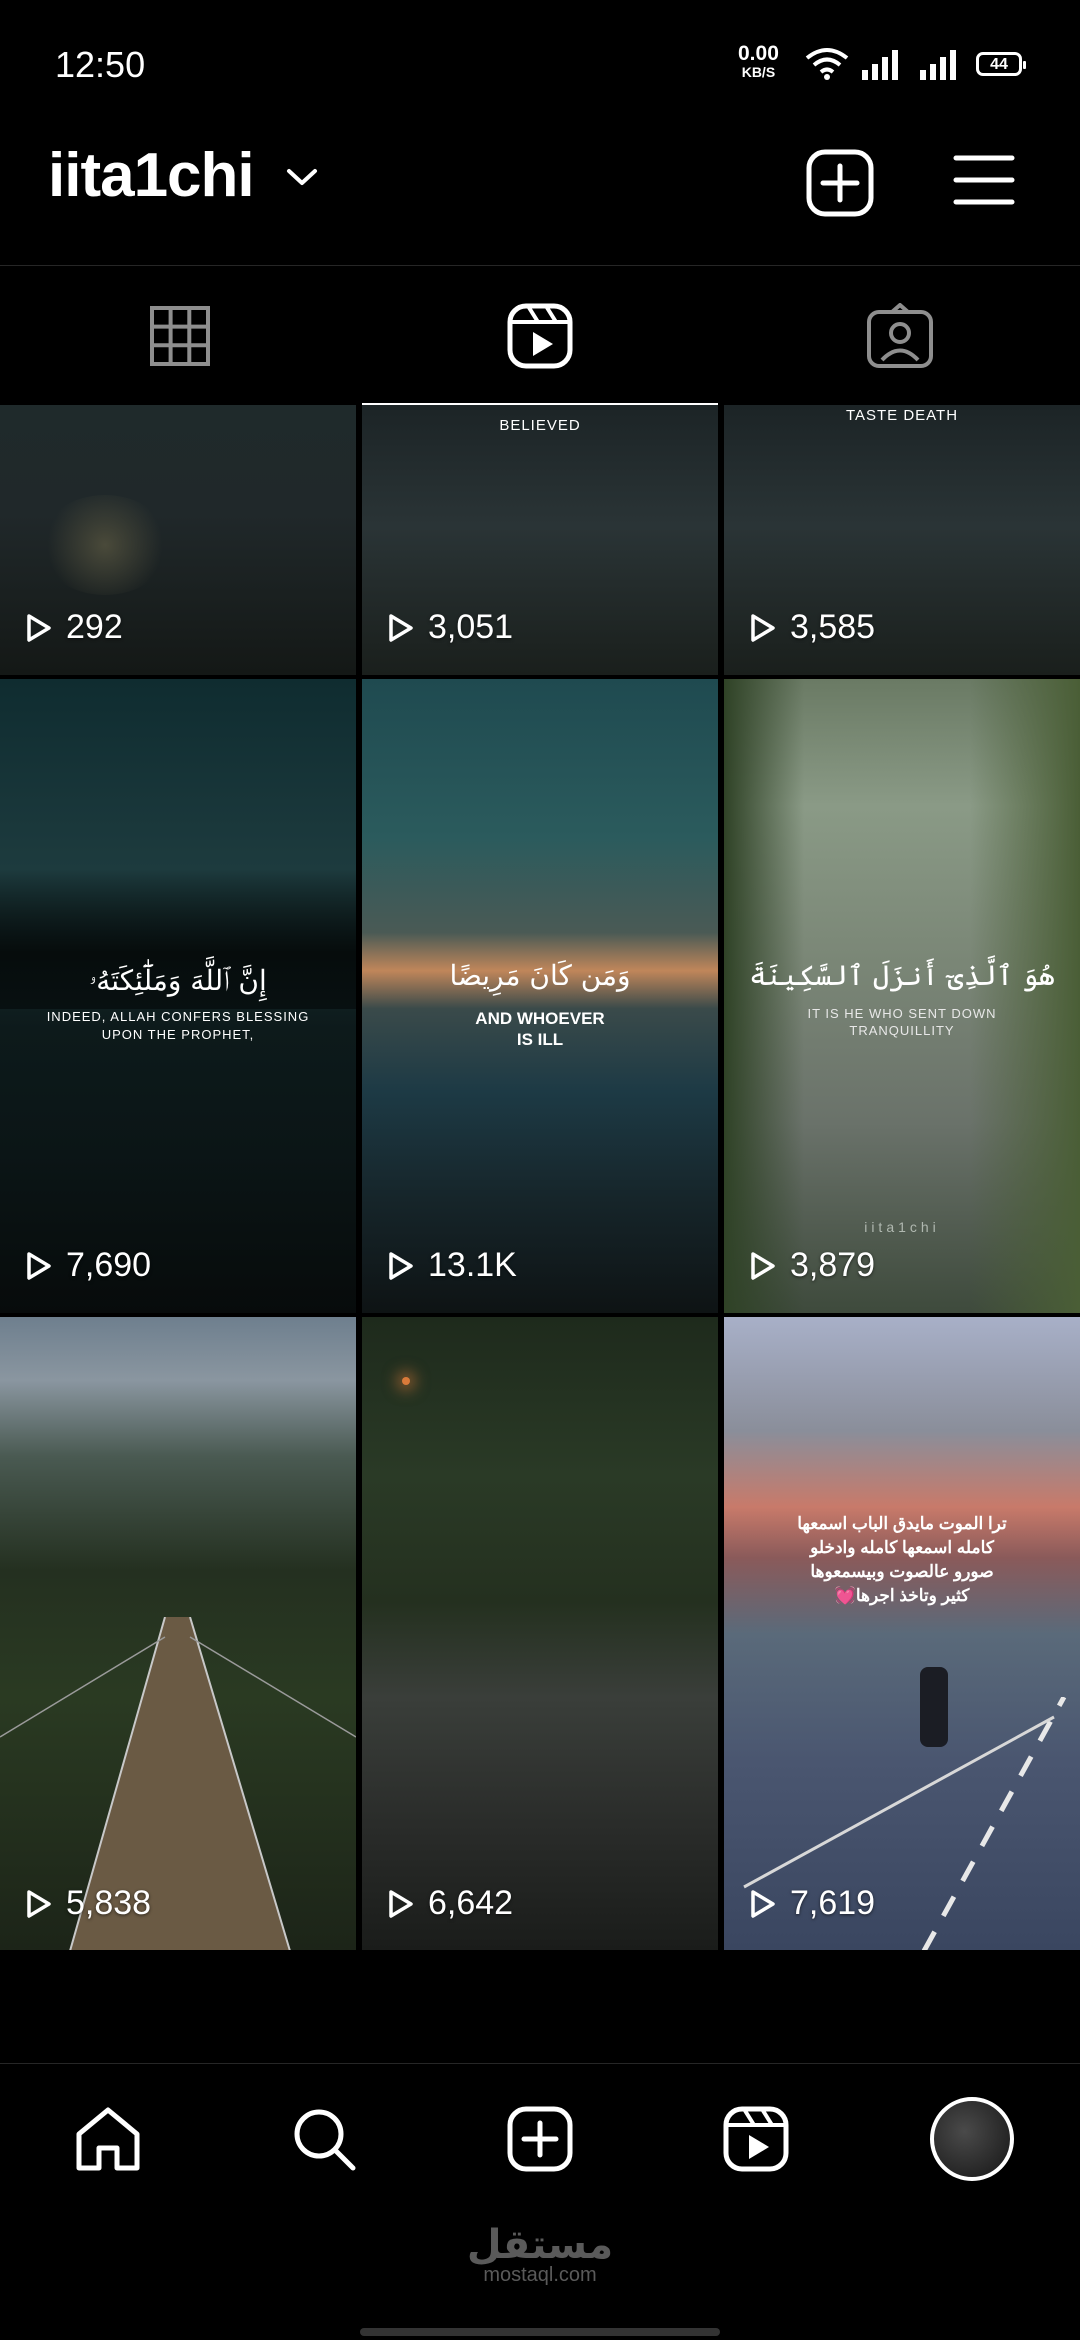 The image size is (1080, 2340). I want to click on site-watermark: مستقل mostaql.com, so click(540, 2254).